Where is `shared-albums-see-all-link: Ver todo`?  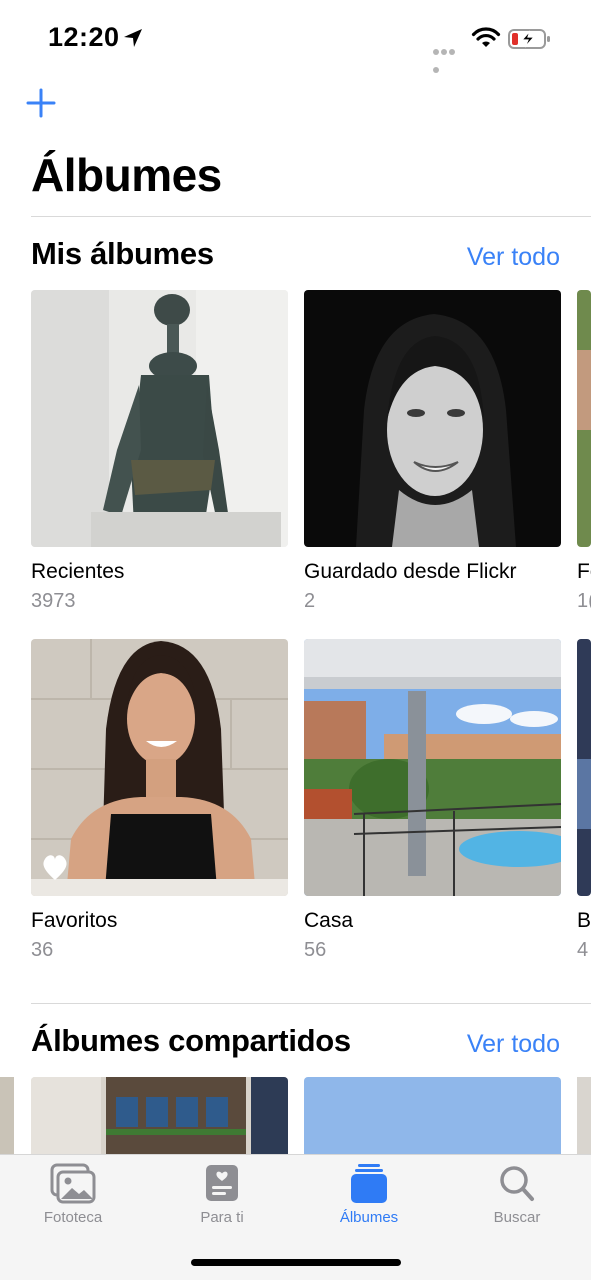
shared-albums-see-all-link: Ver todo is located at coordinates (513, 1044).